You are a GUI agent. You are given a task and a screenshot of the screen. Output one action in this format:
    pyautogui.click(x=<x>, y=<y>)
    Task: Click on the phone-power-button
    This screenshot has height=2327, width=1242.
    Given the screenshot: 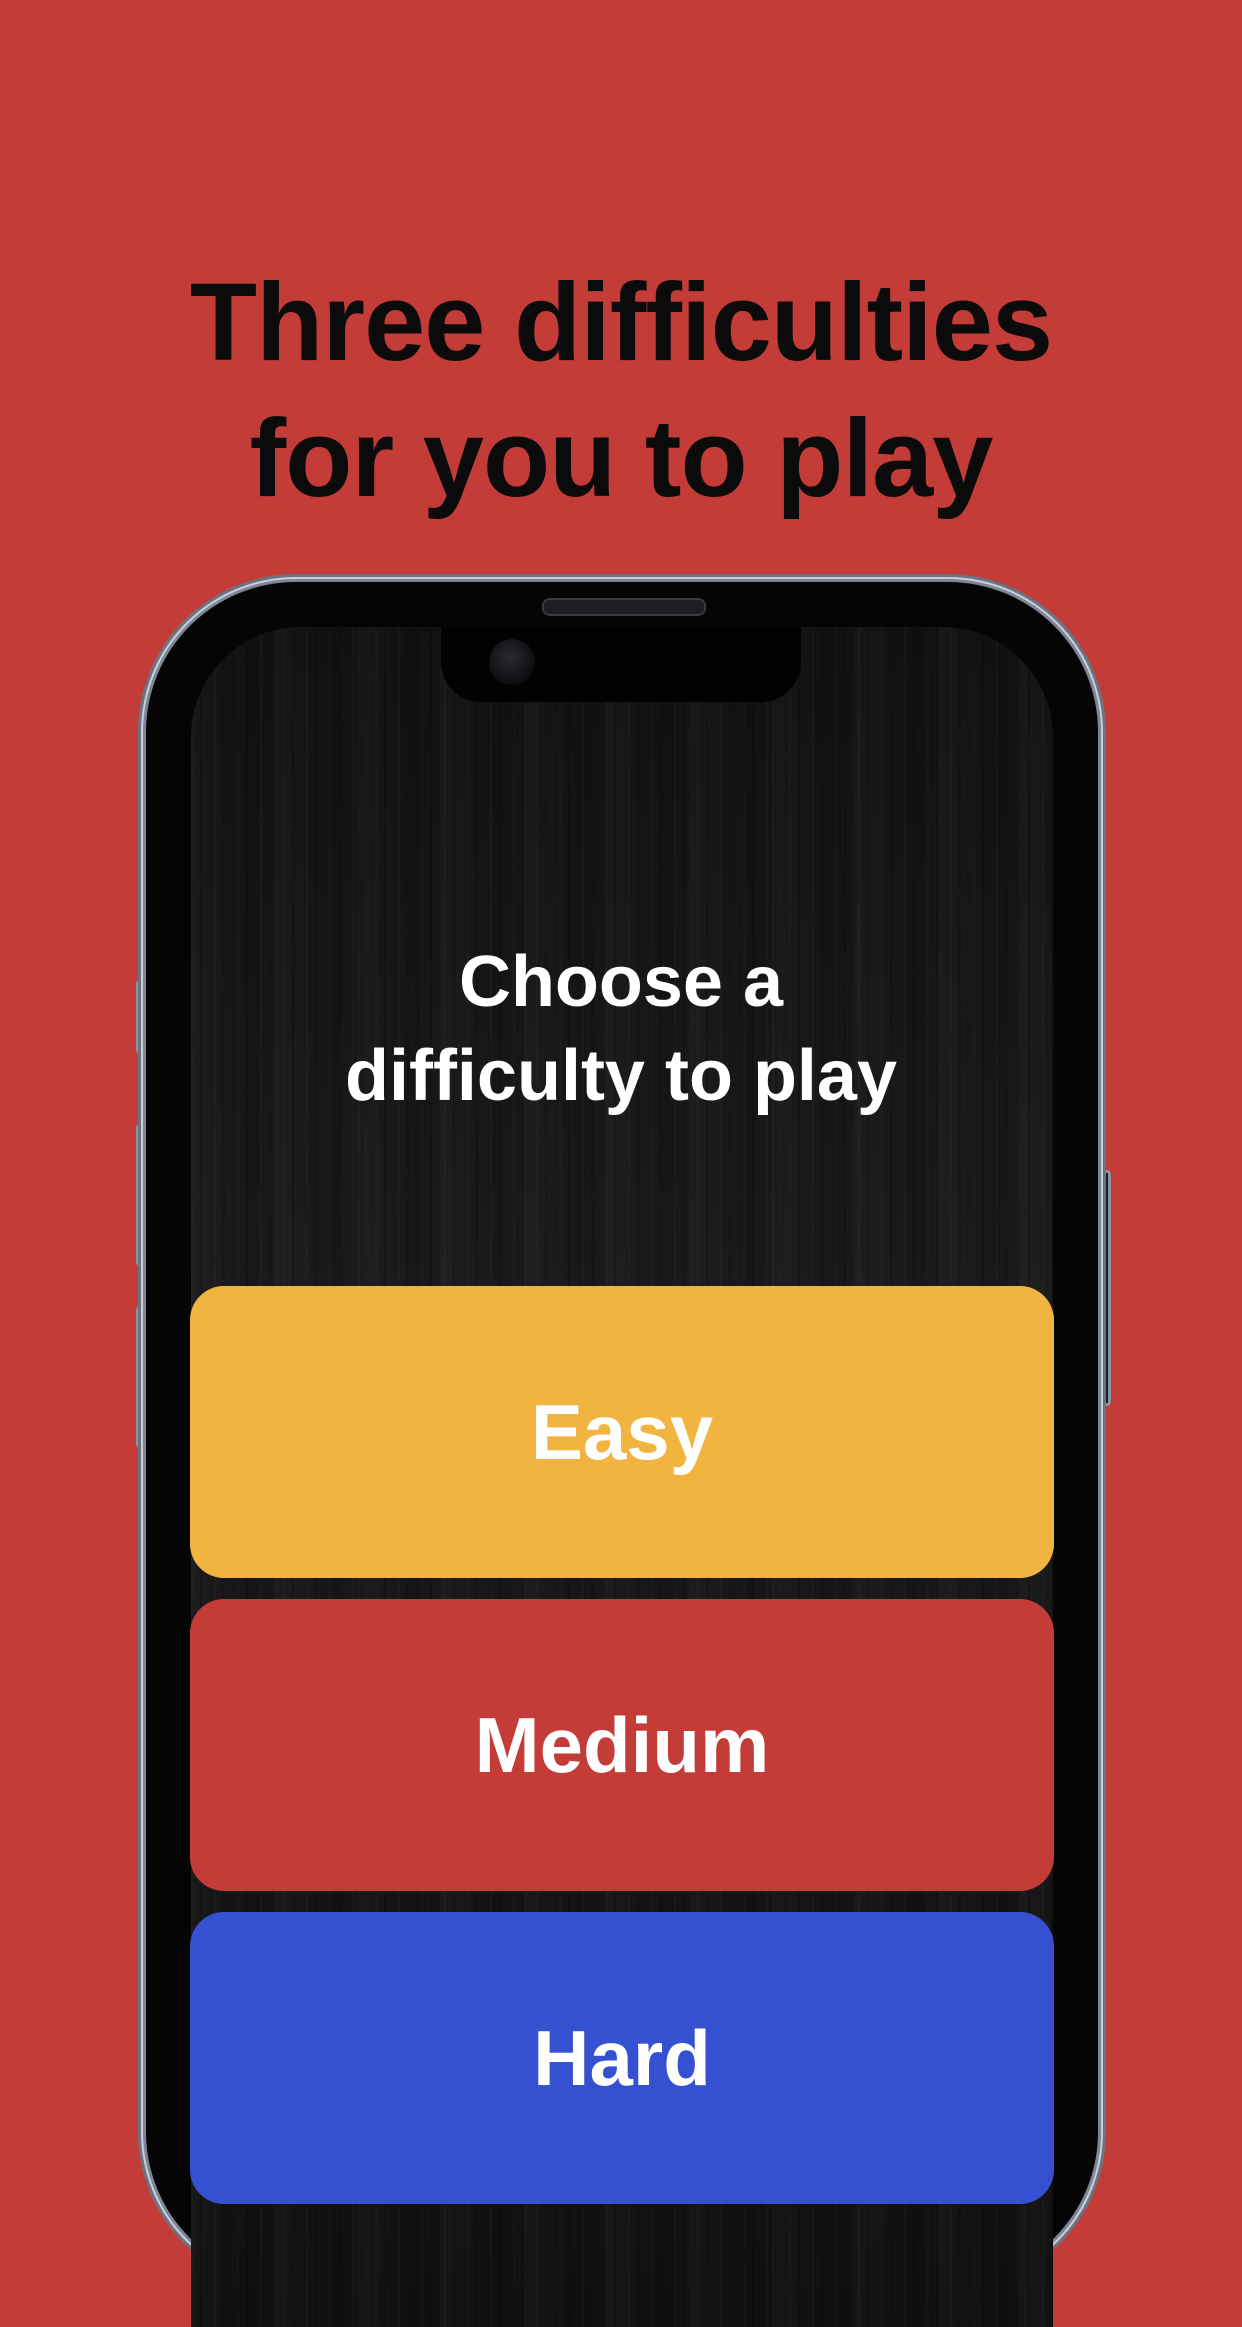 What is the action you would take?
    pyautogui.click(x=1105, y=1288)
    